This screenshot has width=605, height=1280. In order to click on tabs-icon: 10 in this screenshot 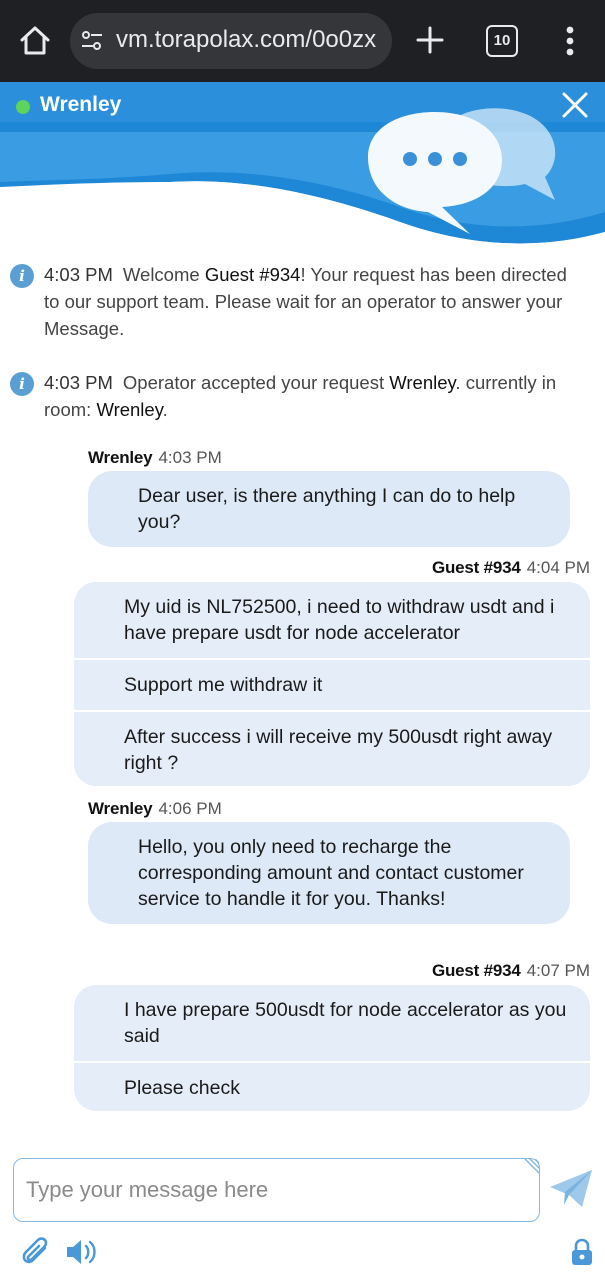, I will do `click(502, 41)`.